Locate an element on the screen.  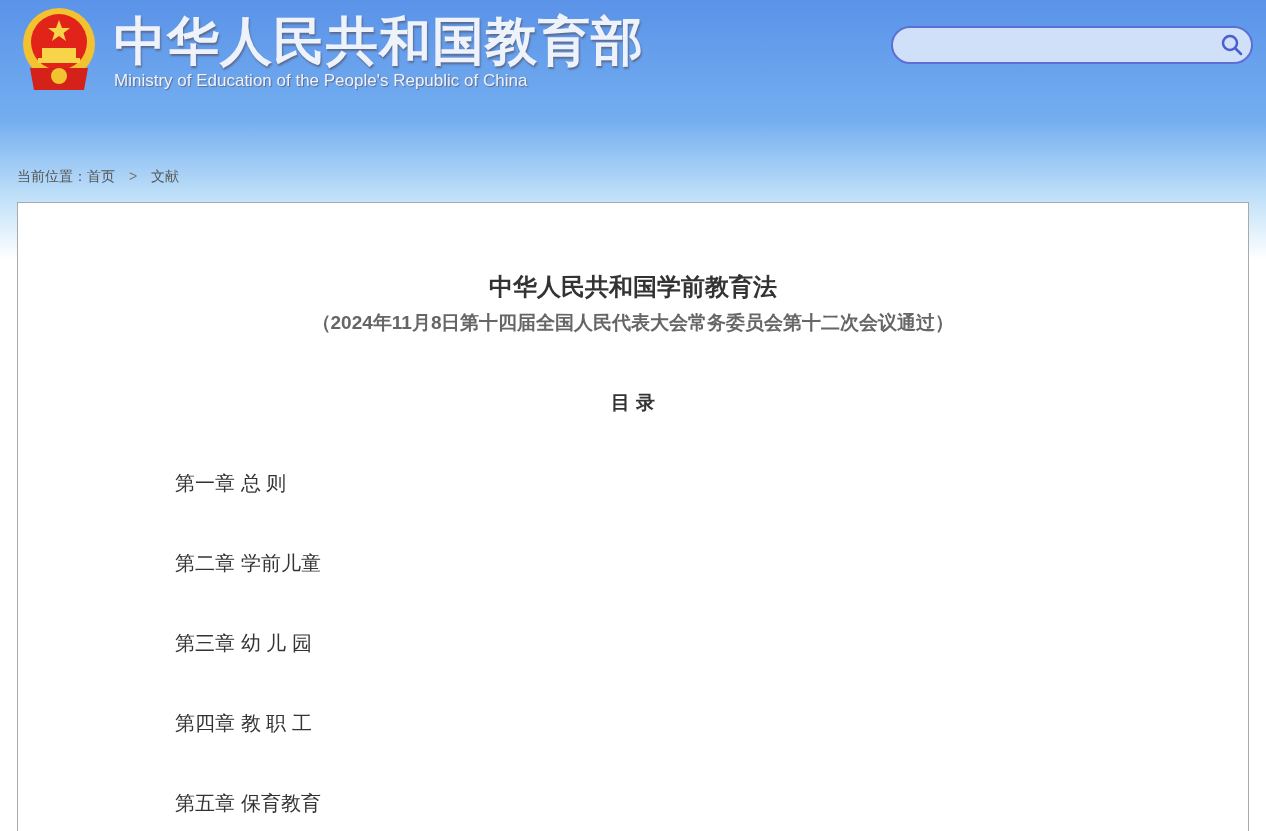
chapter-link: 第五章 保育教育 is located at coordinates (248, 803).